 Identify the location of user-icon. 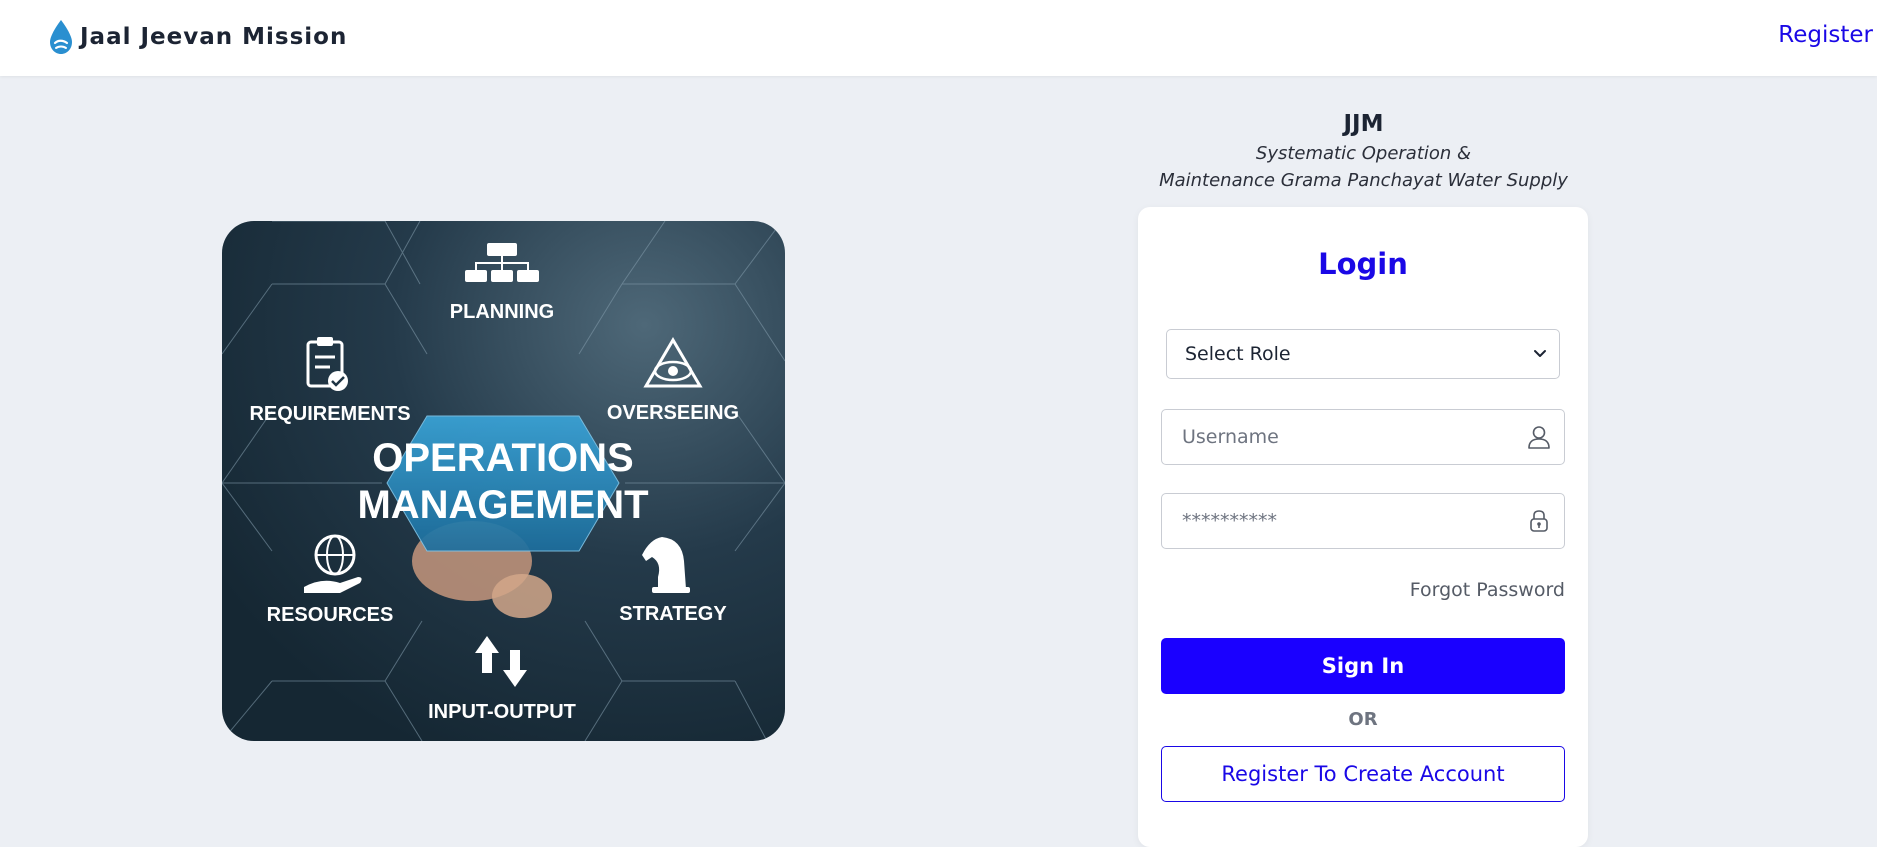
(1539, 437).